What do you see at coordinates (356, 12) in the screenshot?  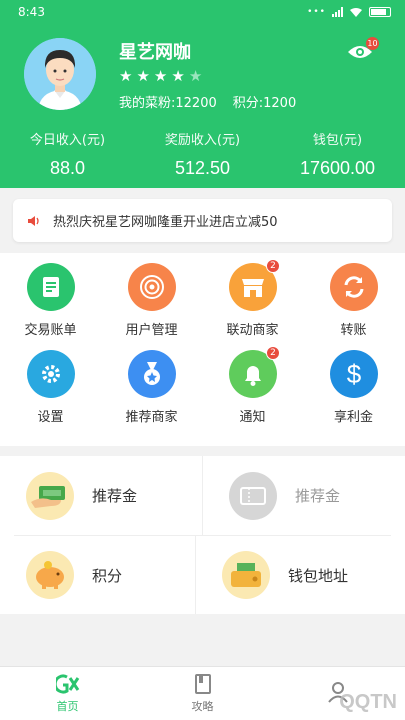 I see `wifi-icon` at bounding box center [356, 12].